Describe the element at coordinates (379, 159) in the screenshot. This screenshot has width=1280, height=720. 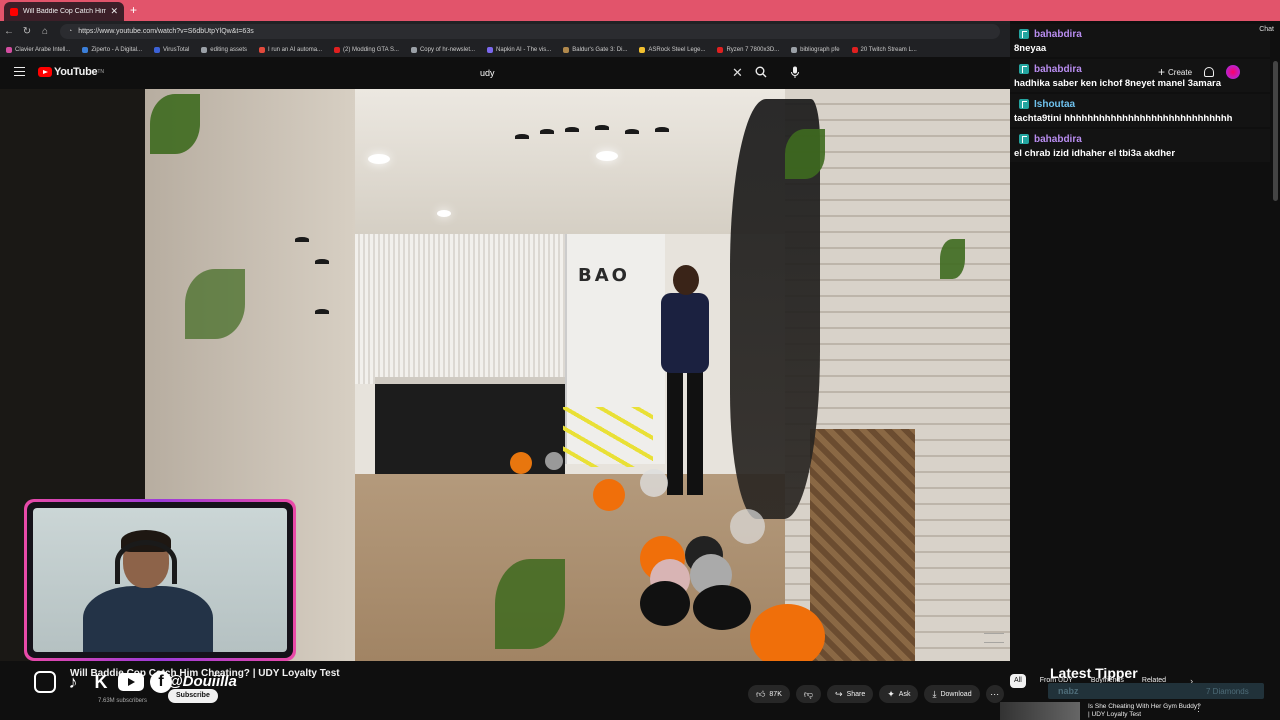
I see `ceiling-light` at that location.